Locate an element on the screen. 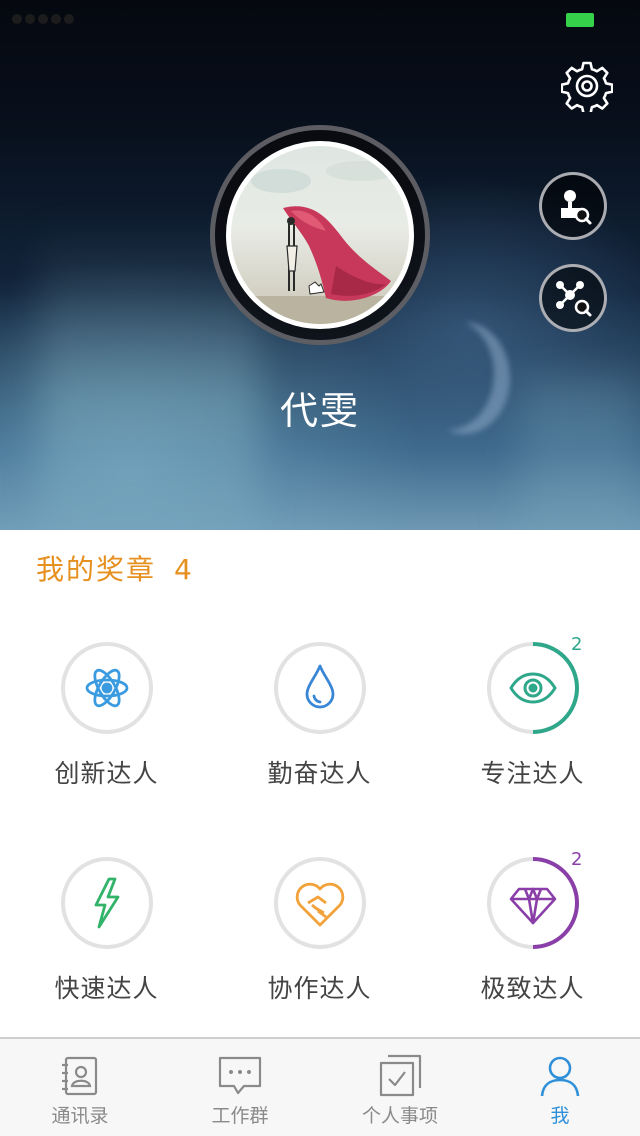  tab-label: 个人事项 is located at coordinates (399, 1116).